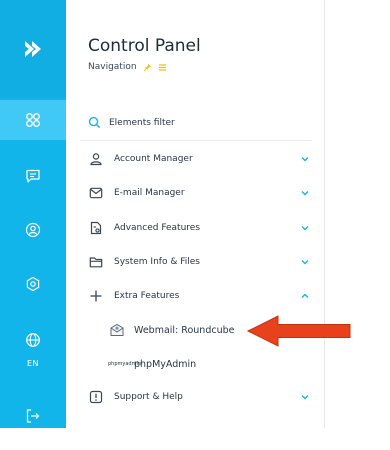 The image size is (390, 450). Describe the element at coordinates (96, 193) in the screenshot. I see `mail-icon` at that location.